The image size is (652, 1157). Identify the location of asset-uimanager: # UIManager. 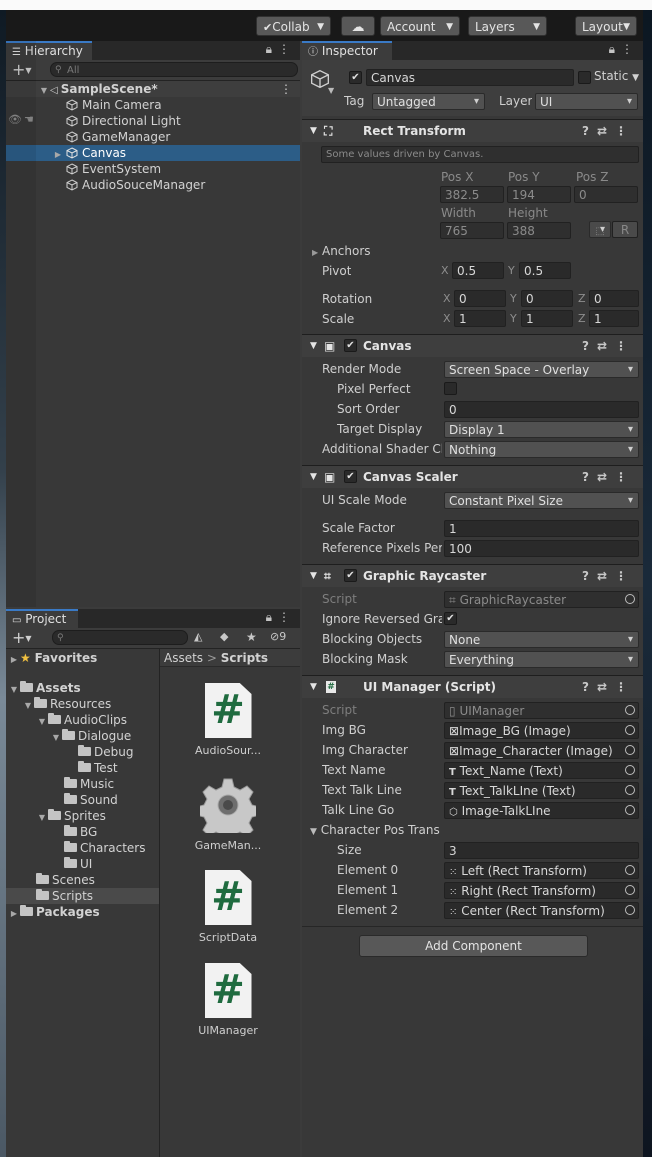
(228, 1000).